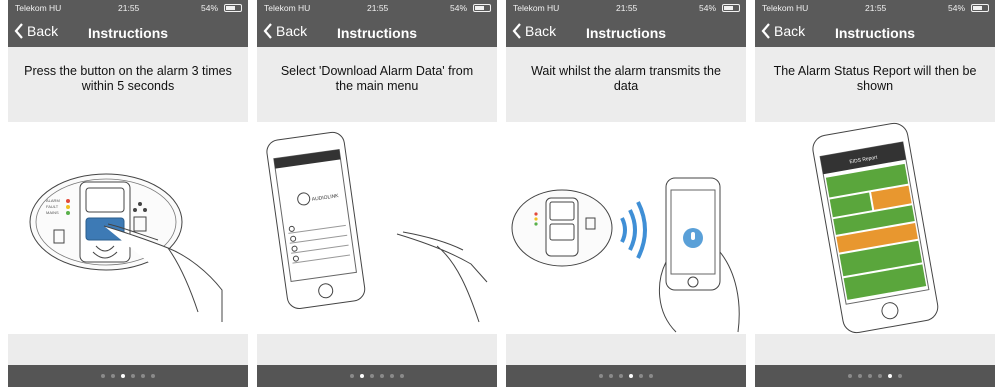 Image resolution: width=998 pixels, height=387 pixels. I want to click on alarm-button-illustration: ALARM FAULT MAINS, so click(128, 228).